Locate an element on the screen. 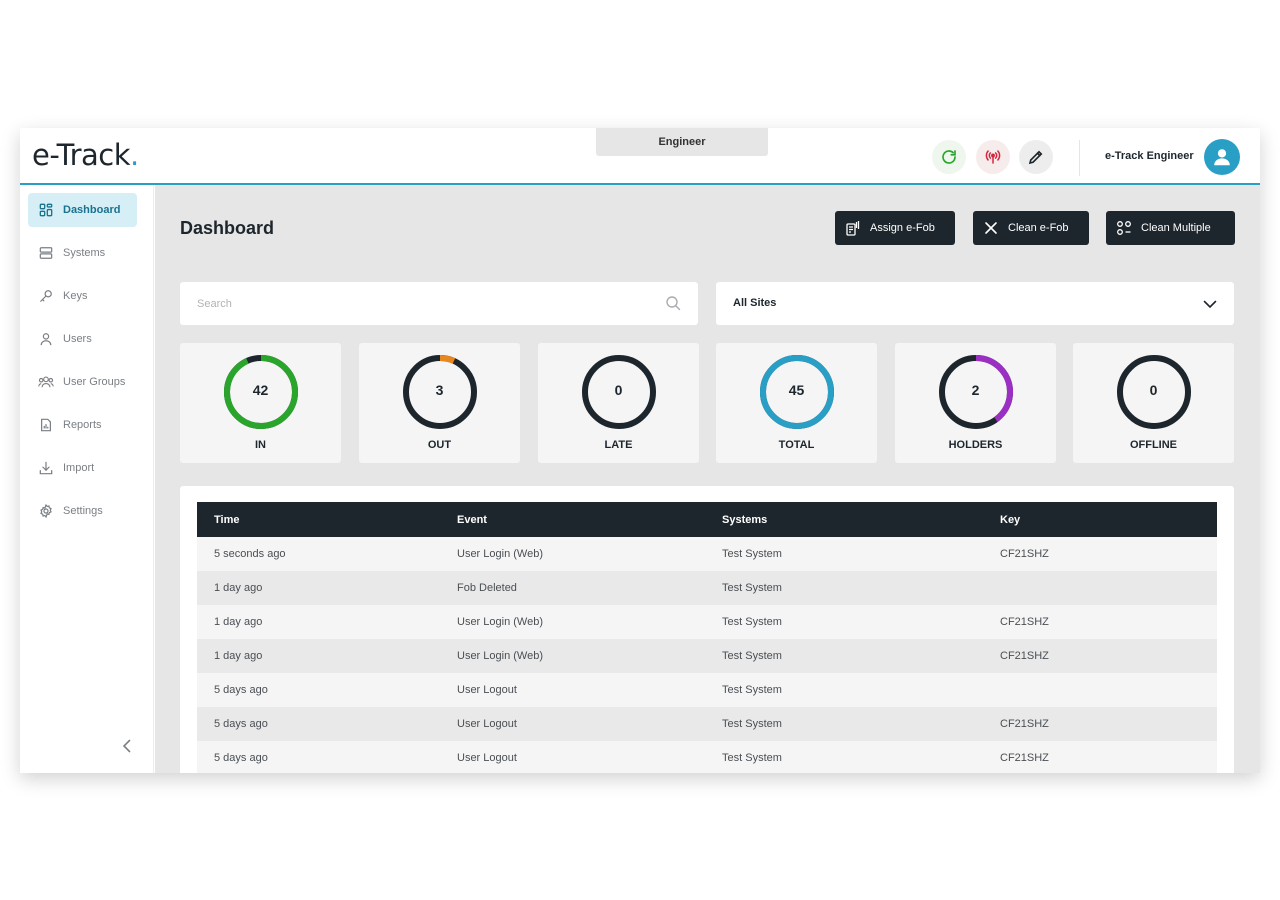  user-name: e-Track Engineer is located at coordinates (1149, 156).